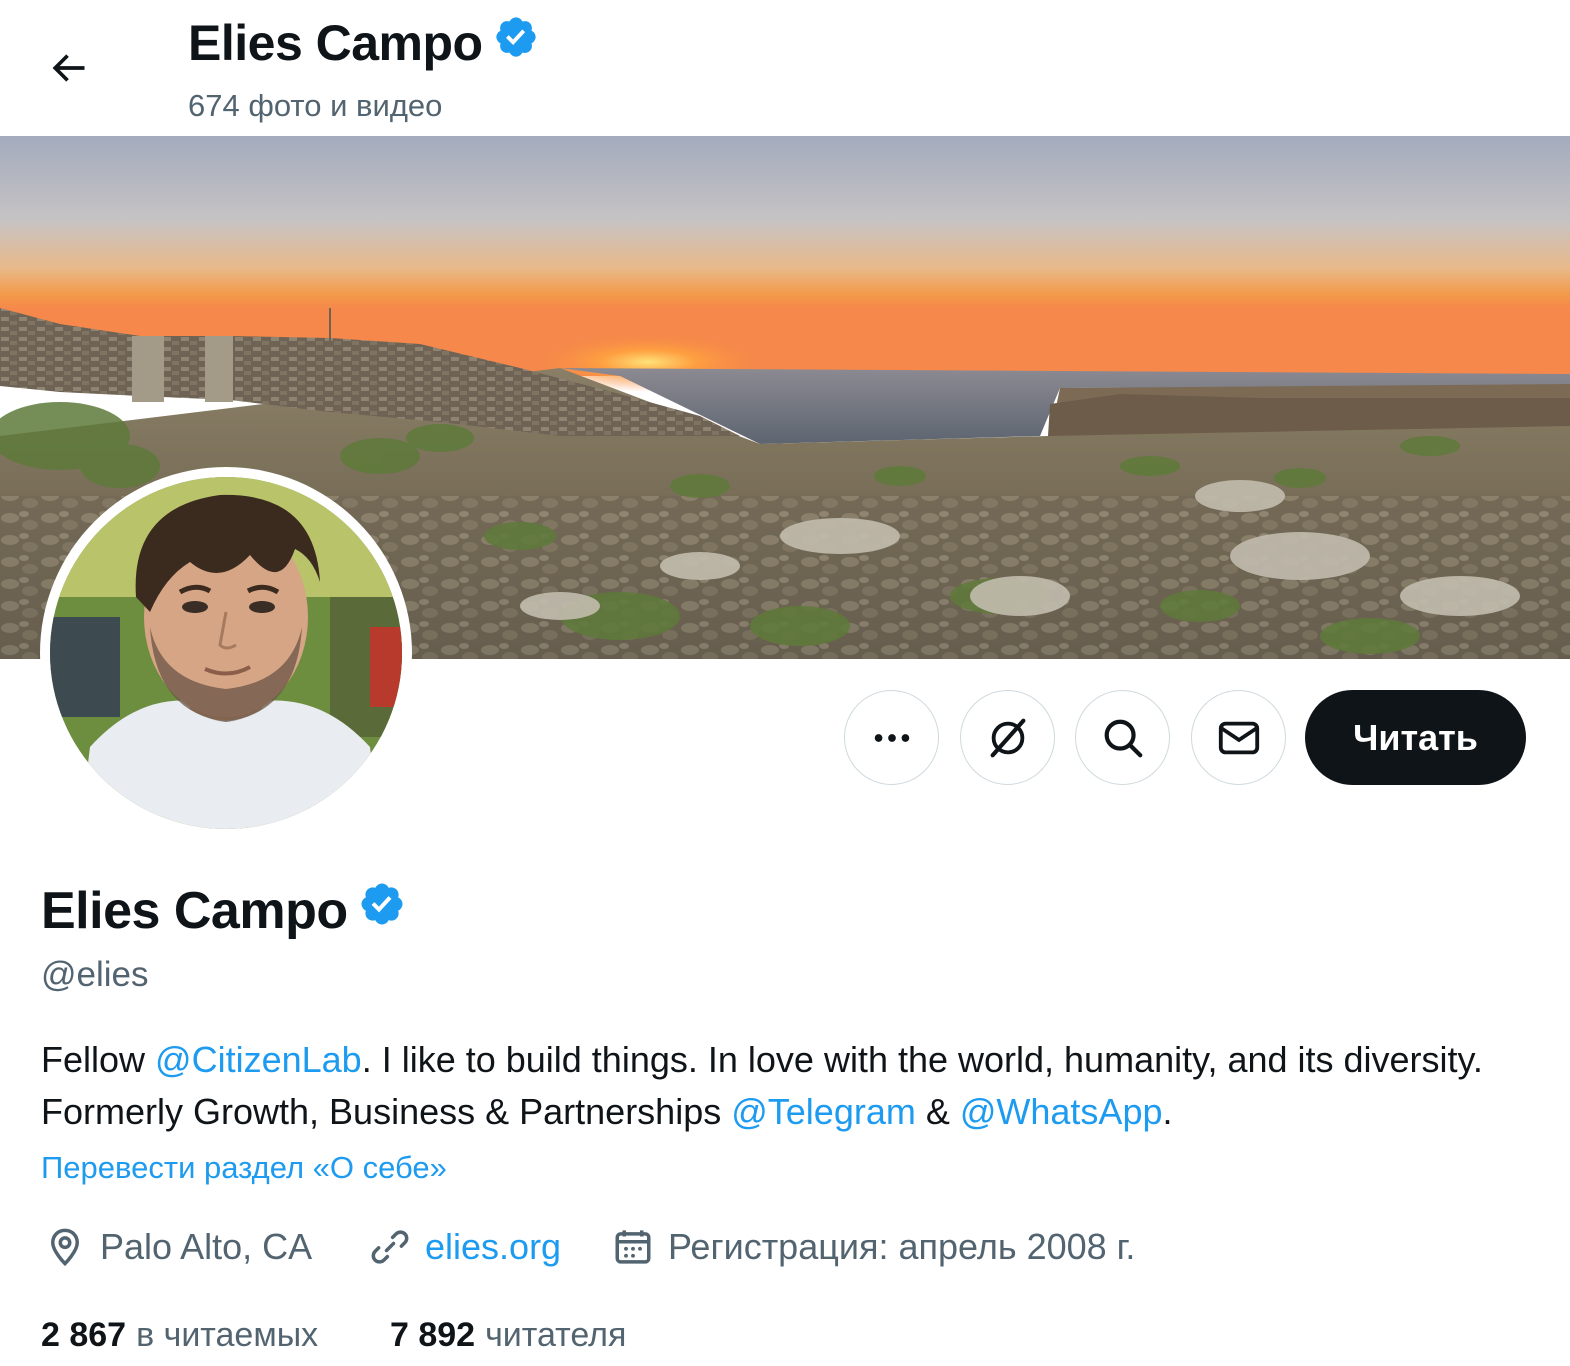  What do you see at coordinates (902, 1246) in the screenshot?
I see `joined-text: Регистрация: апрель 2008 г.` at bounding box center [902, 1246].